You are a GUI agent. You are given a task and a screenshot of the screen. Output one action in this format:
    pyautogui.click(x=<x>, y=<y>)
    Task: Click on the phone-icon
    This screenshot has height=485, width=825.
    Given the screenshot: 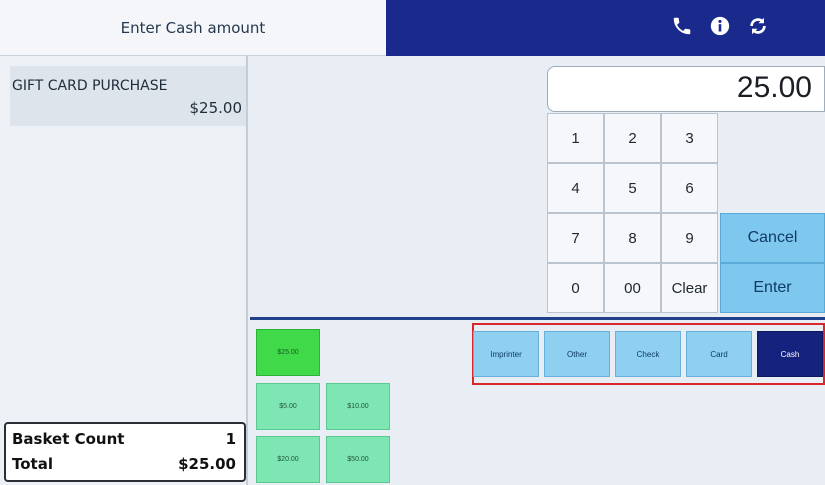 What is the action you would take?
    pyautogui.click(x=682, y=26)
    